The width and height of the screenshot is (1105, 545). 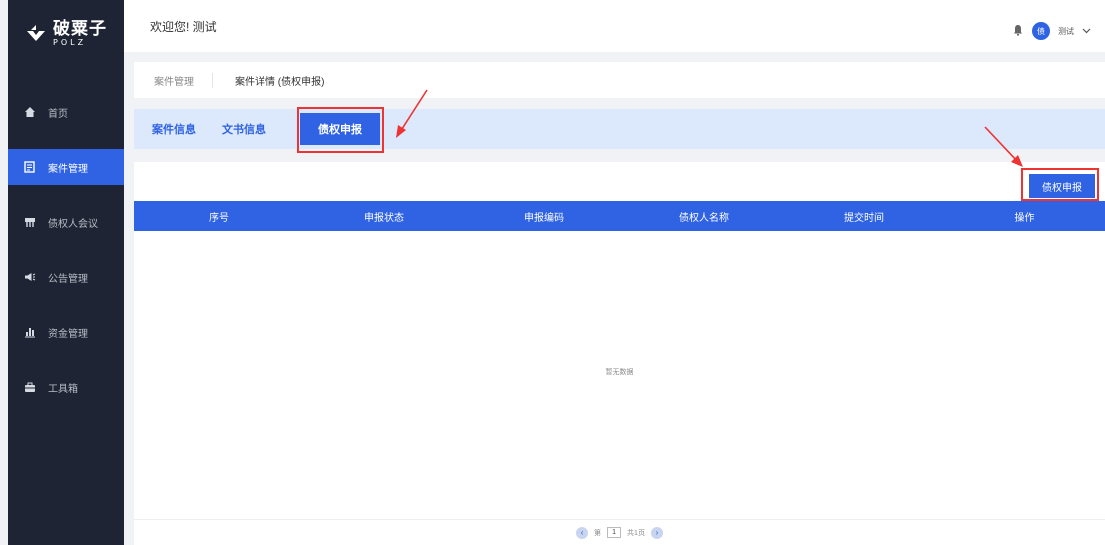 I want to click on sidebar-item-home: 首页, so click(x=66, y=112).